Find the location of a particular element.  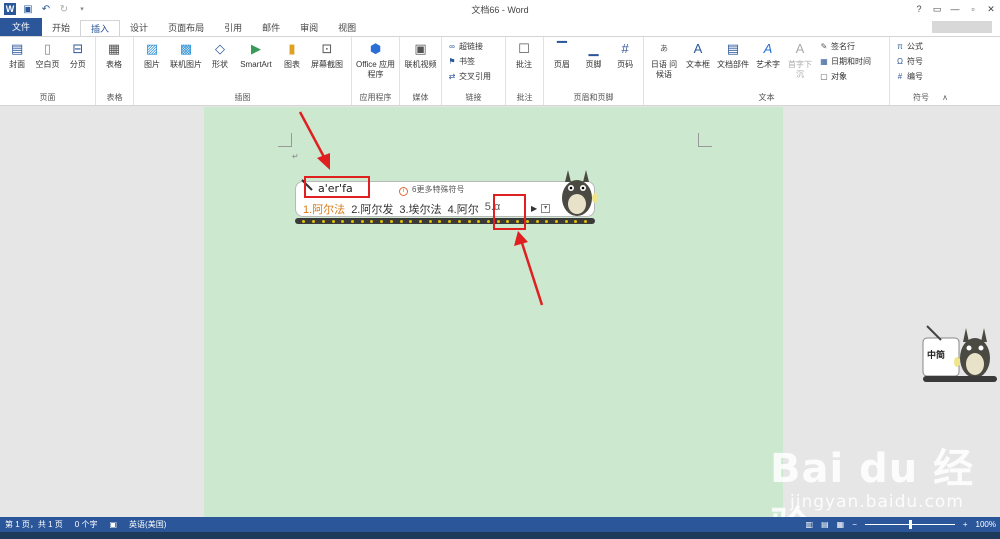

ime-status-bar: 中简 is located at coordinates (960, 352).